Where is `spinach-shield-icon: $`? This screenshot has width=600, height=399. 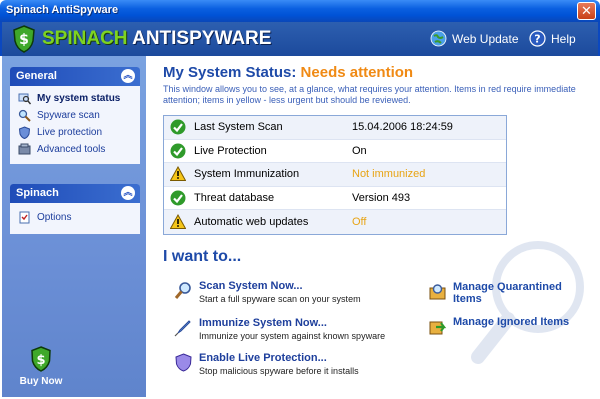
spinach-shield-icon: $ is located at coordinates (41, 359).